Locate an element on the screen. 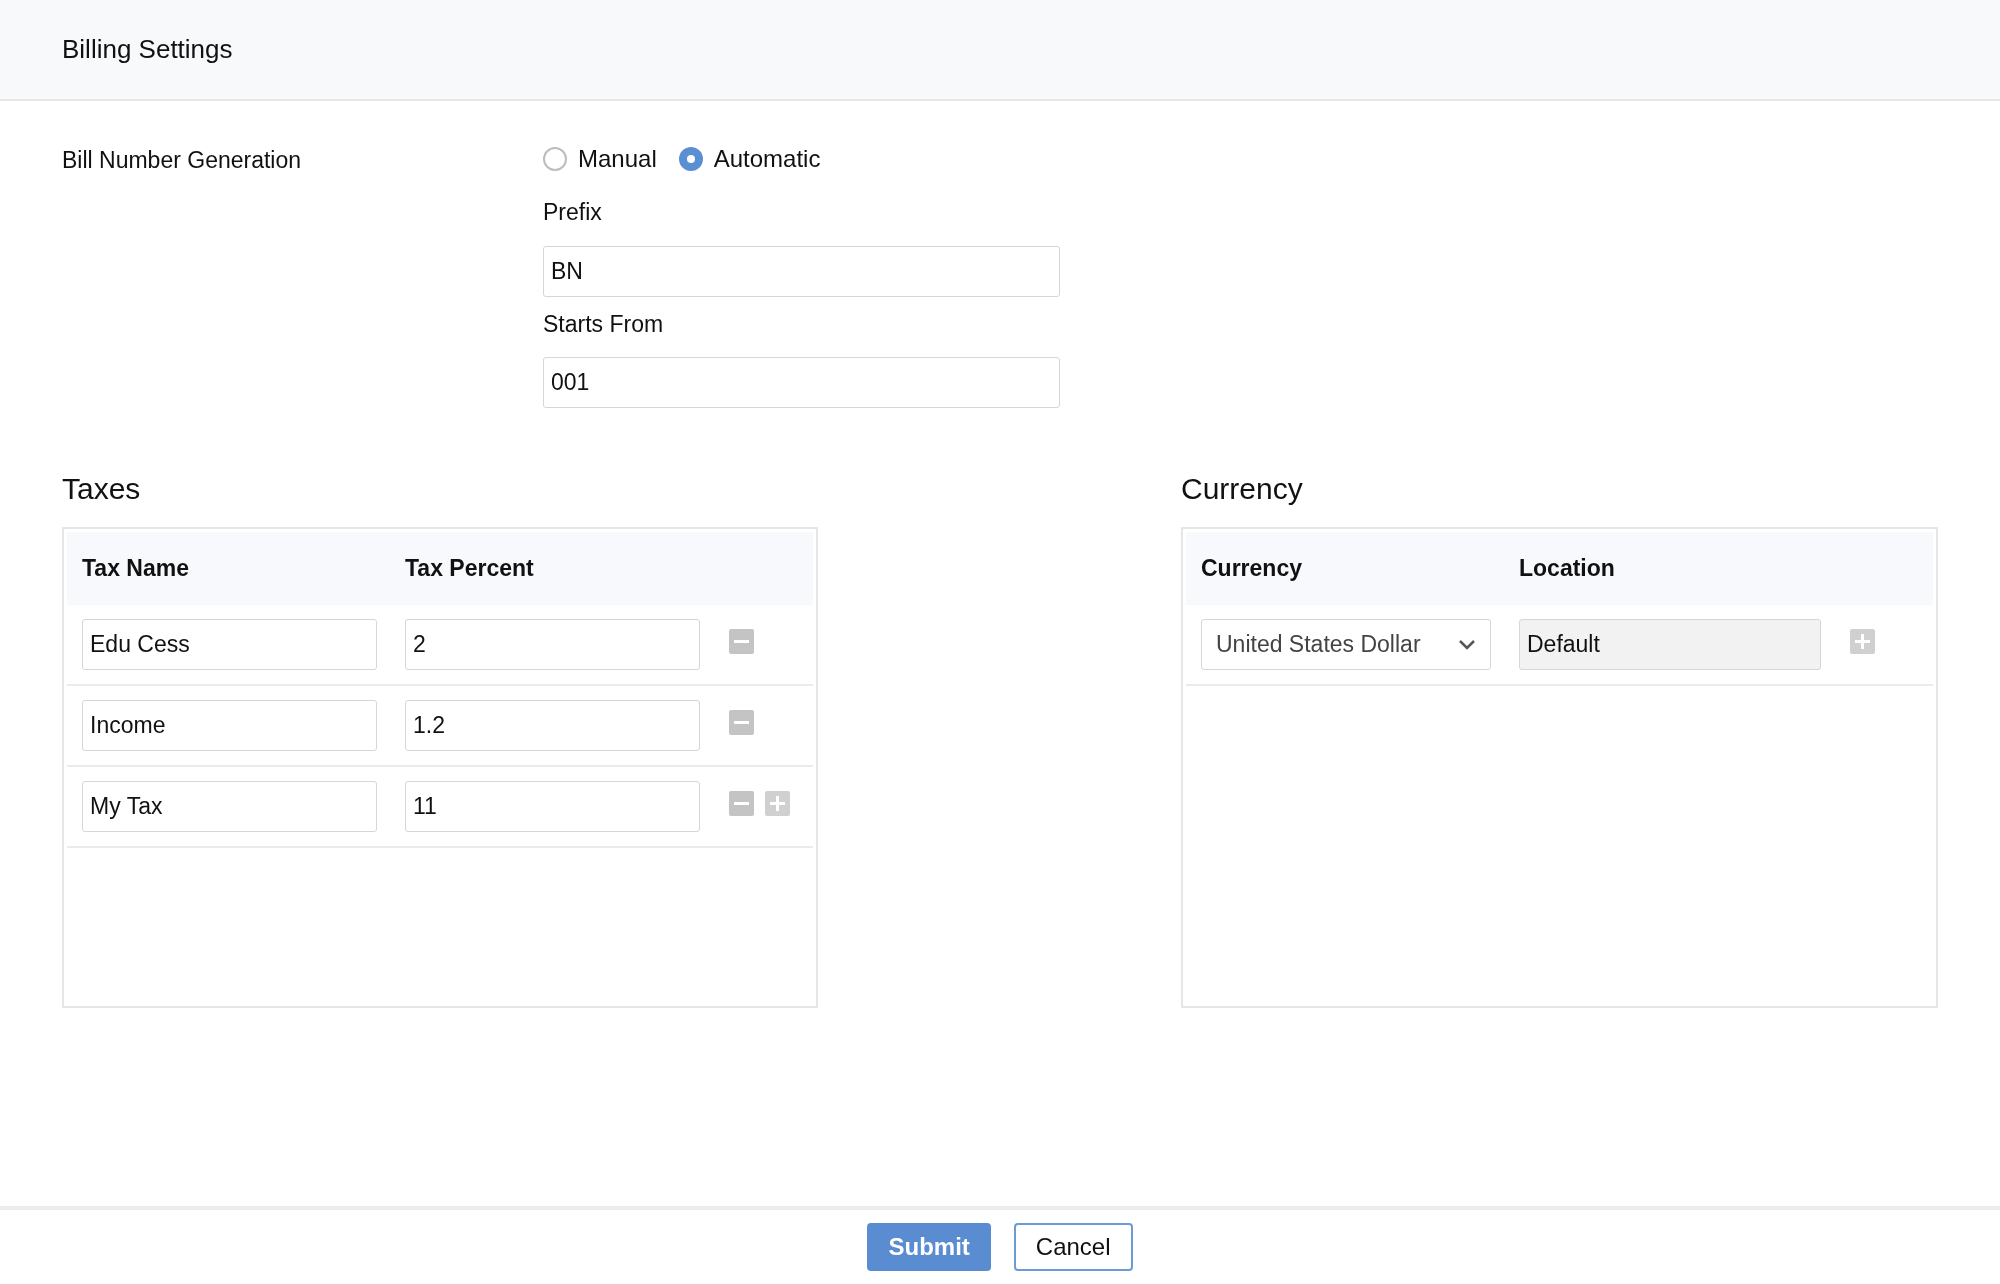  field-label: Prefix is located at coordinates (573, 212).